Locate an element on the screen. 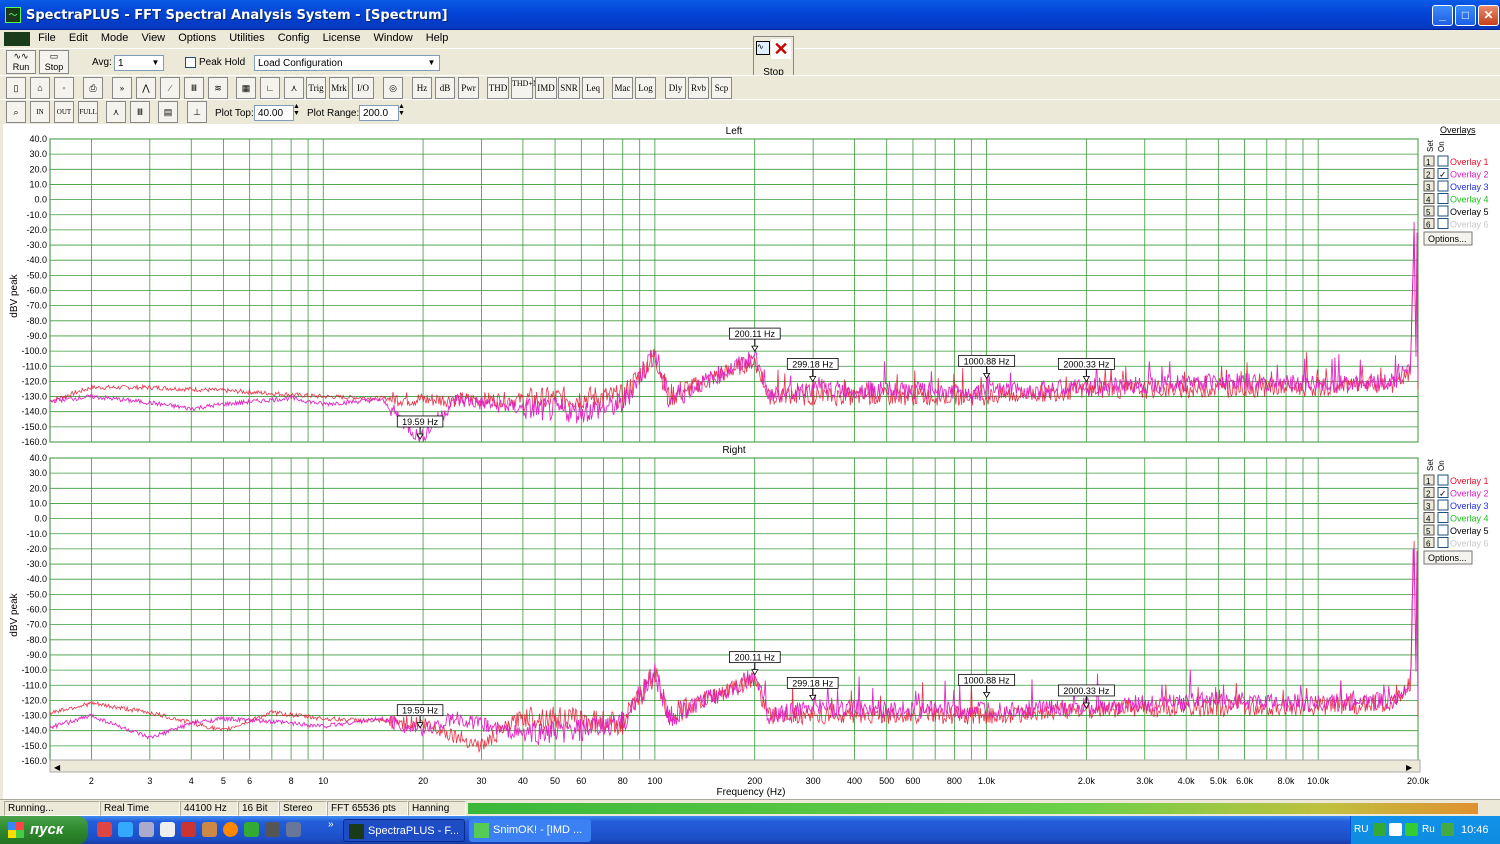 This screenshot has width=1500, height=844. calculator-icon: ▦ is located at coordinates (246, 88).